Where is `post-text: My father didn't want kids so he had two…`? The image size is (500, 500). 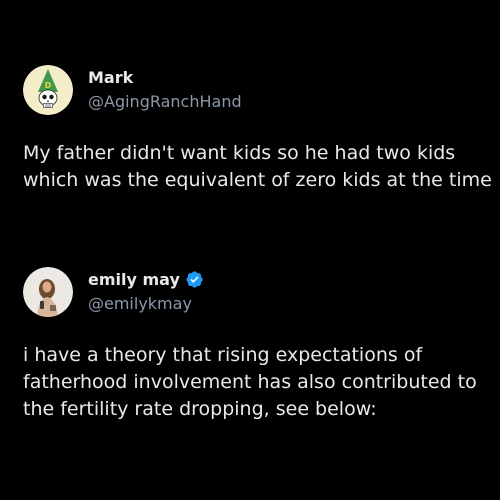 post-text: My father didn't want kids so he had two… is located at coordinates (257, 166).